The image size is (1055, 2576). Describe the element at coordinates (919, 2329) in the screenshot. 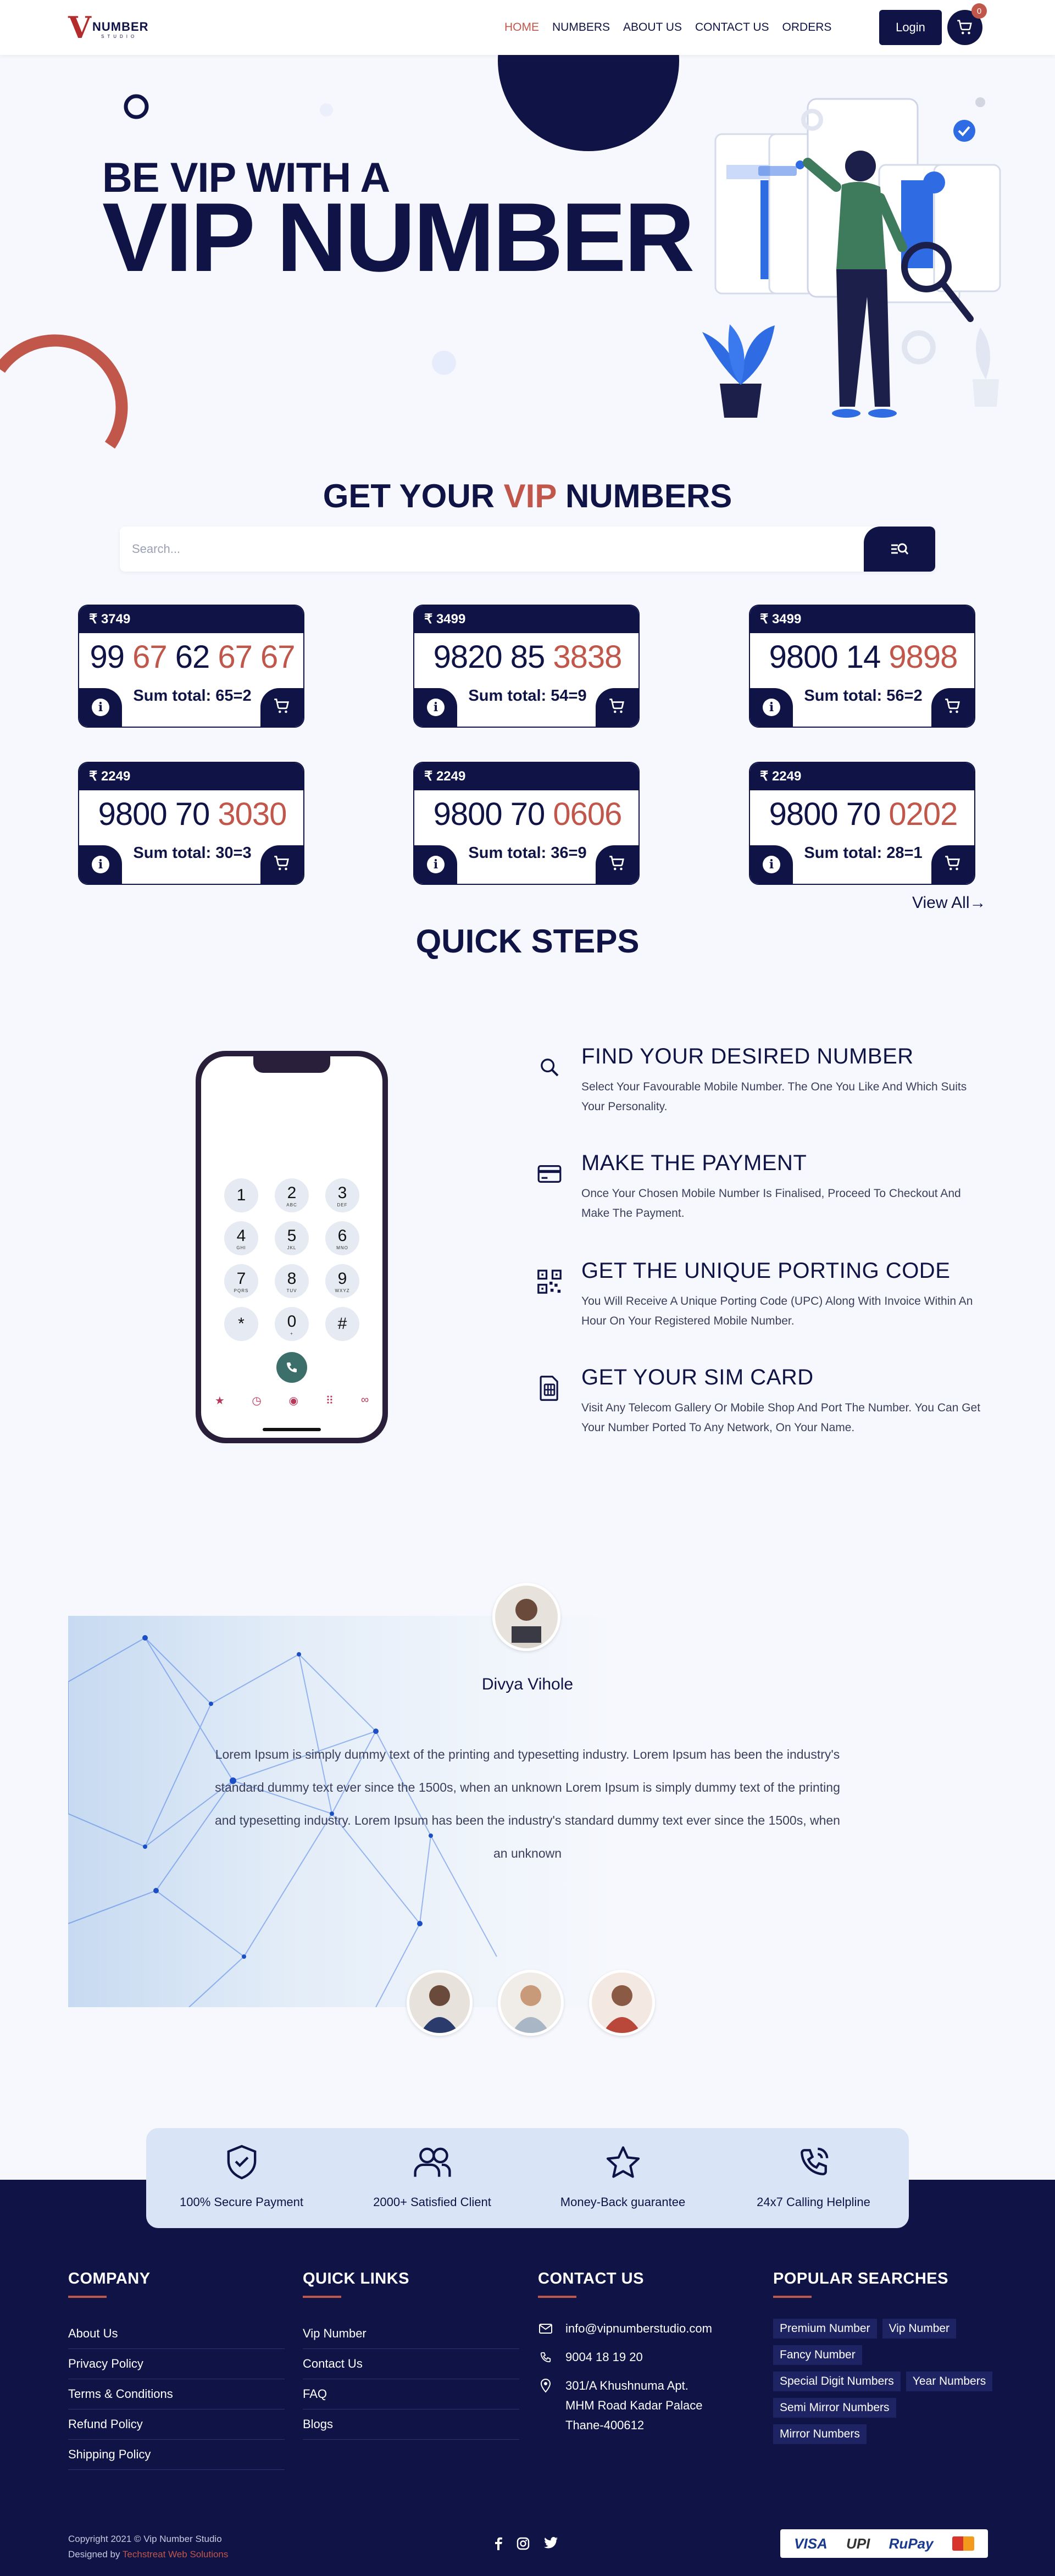

I see `popular-search-tag: Vip Number` at that location.